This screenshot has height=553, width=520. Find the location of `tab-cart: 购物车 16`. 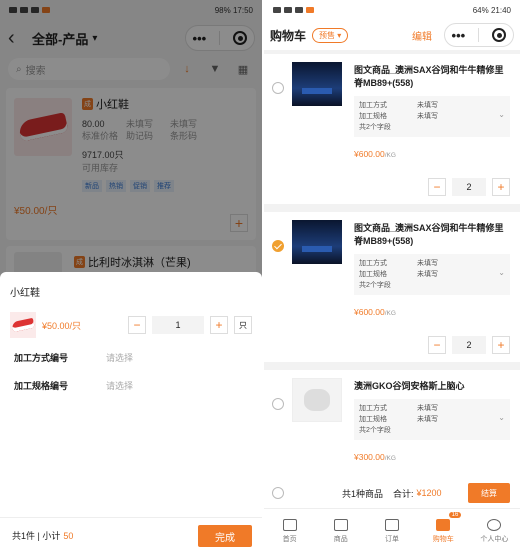

tab-cart: 购物车 16 is located at coordinates (443, 531).